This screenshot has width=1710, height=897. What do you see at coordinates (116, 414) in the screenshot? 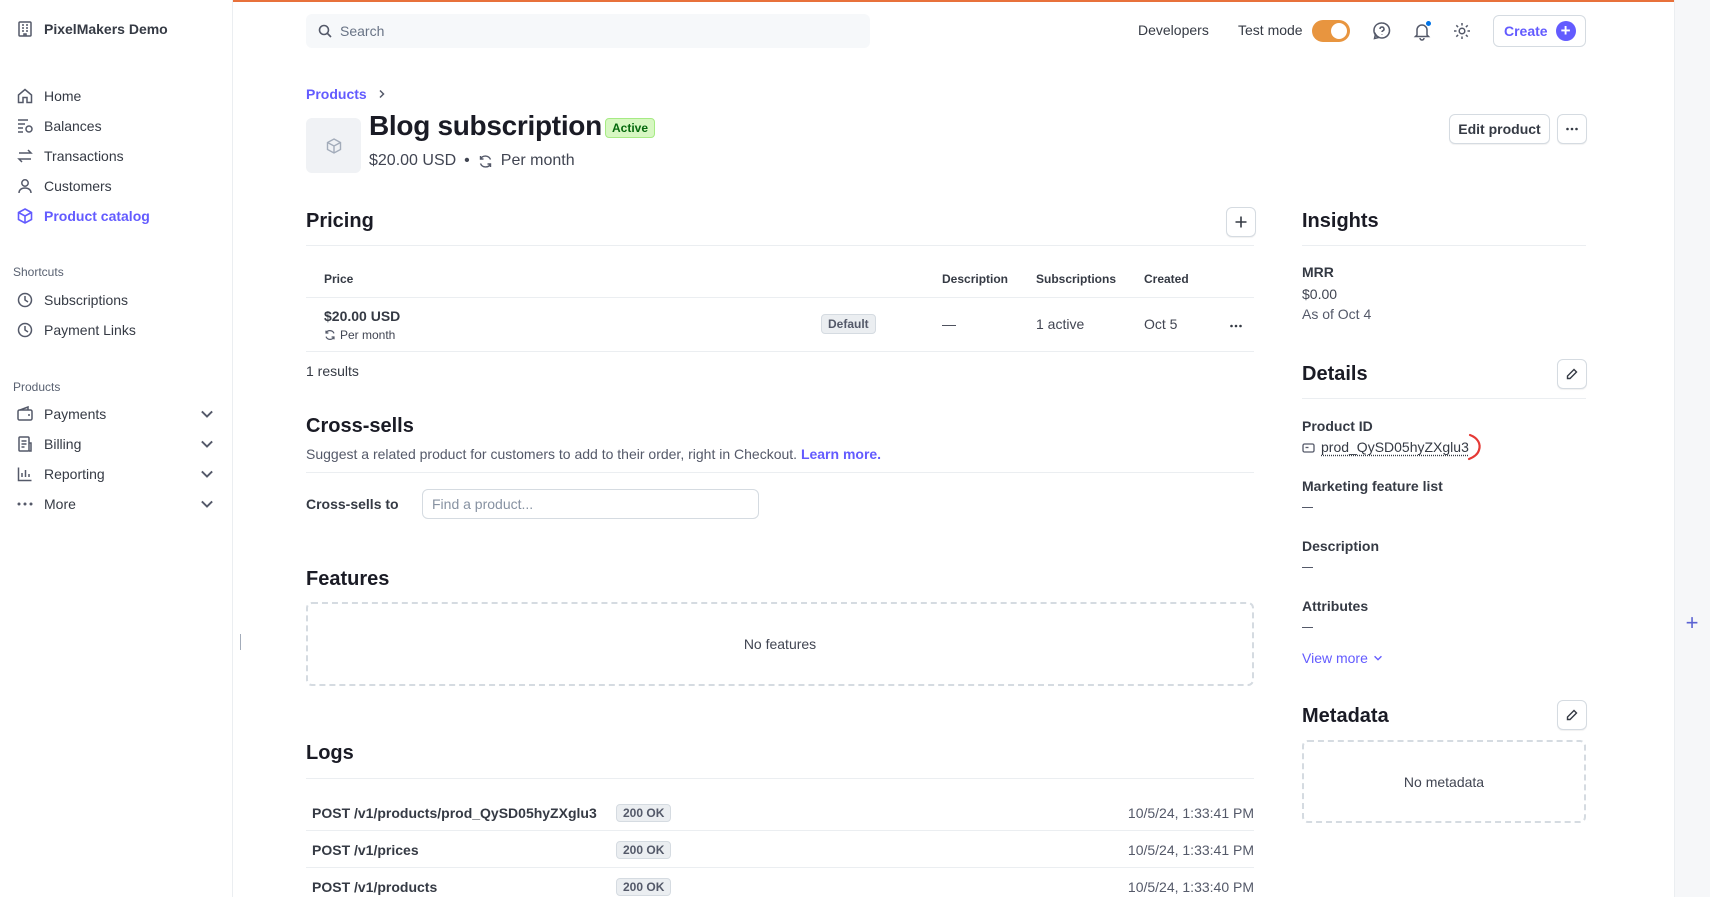
I see `sidebar-item-payments: Payments` at bounding box center [116, 414].